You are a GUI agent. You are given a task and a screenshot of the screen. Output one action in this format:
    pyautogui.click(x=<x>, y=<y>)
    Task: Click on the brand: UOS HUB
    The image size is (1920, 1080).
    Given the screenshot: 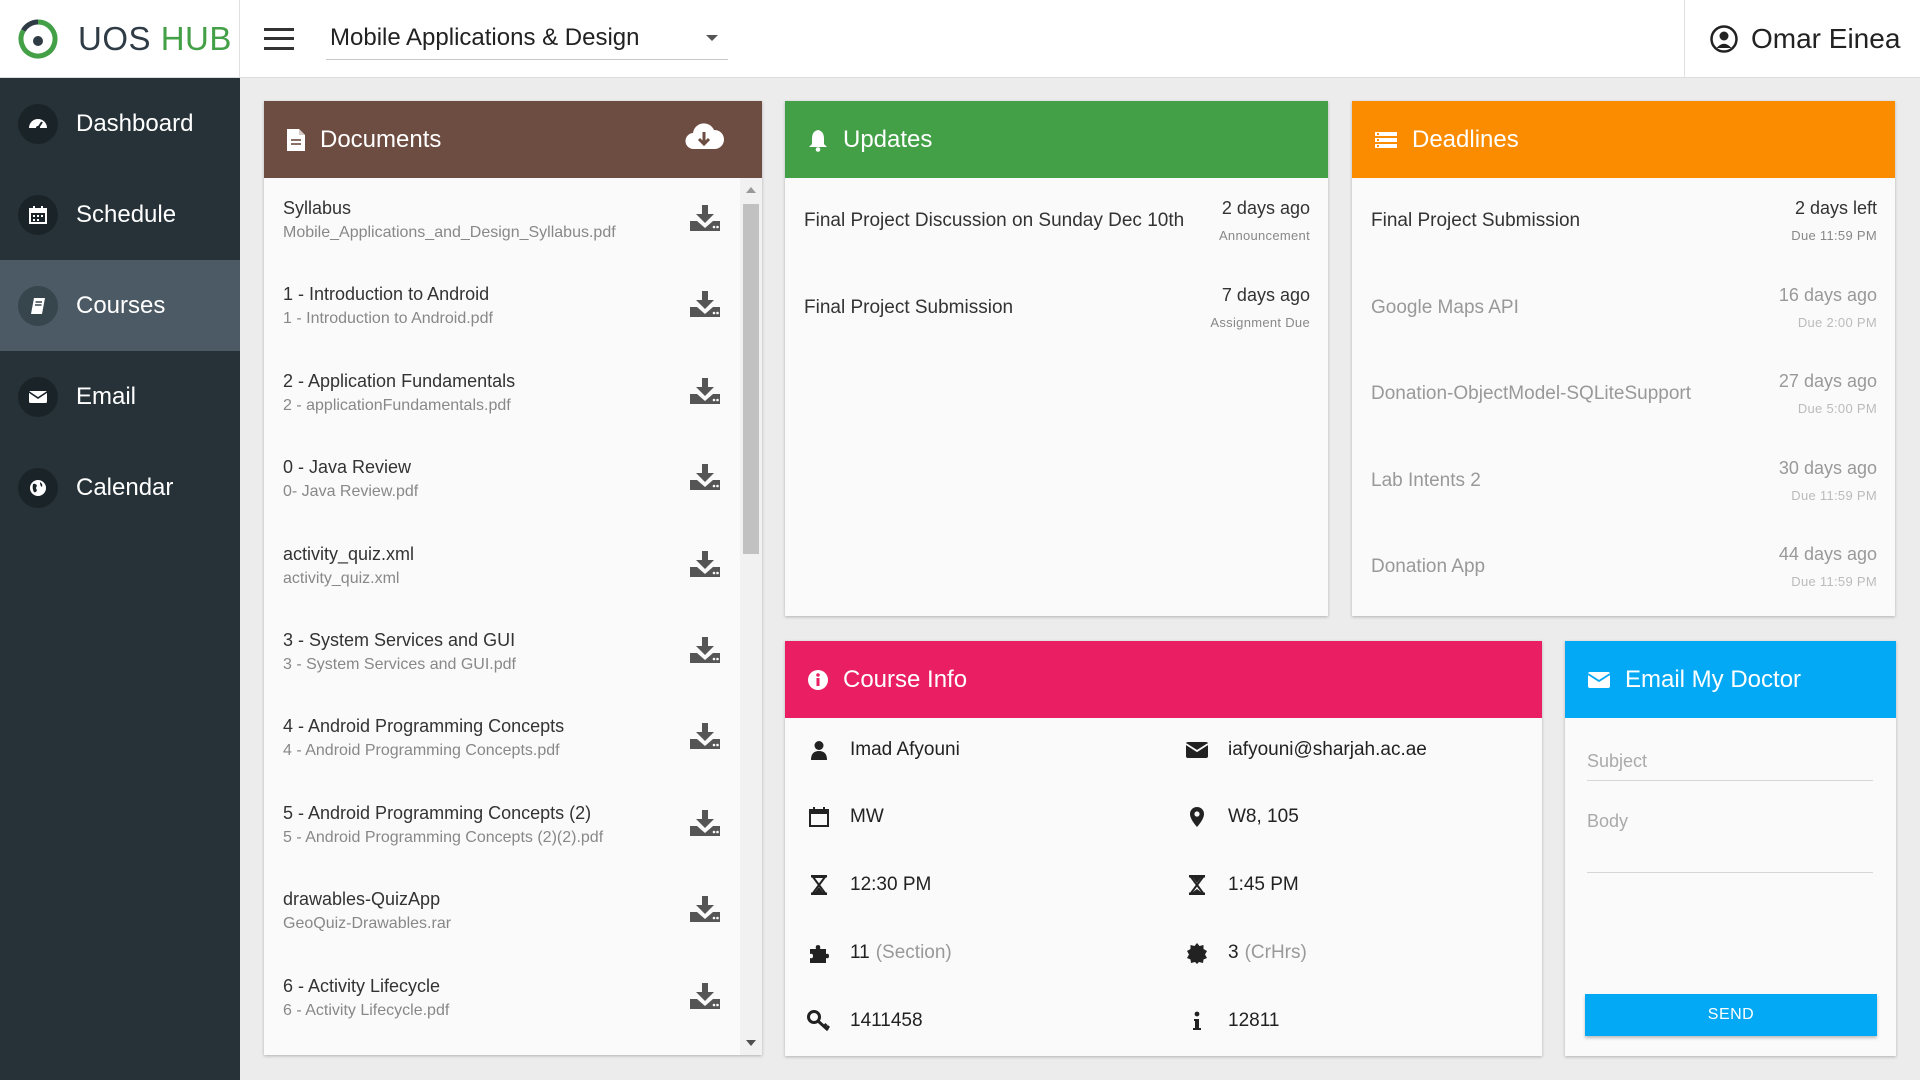 What is the action you would take?
    pyautogui.click(x=120, y=39)
    